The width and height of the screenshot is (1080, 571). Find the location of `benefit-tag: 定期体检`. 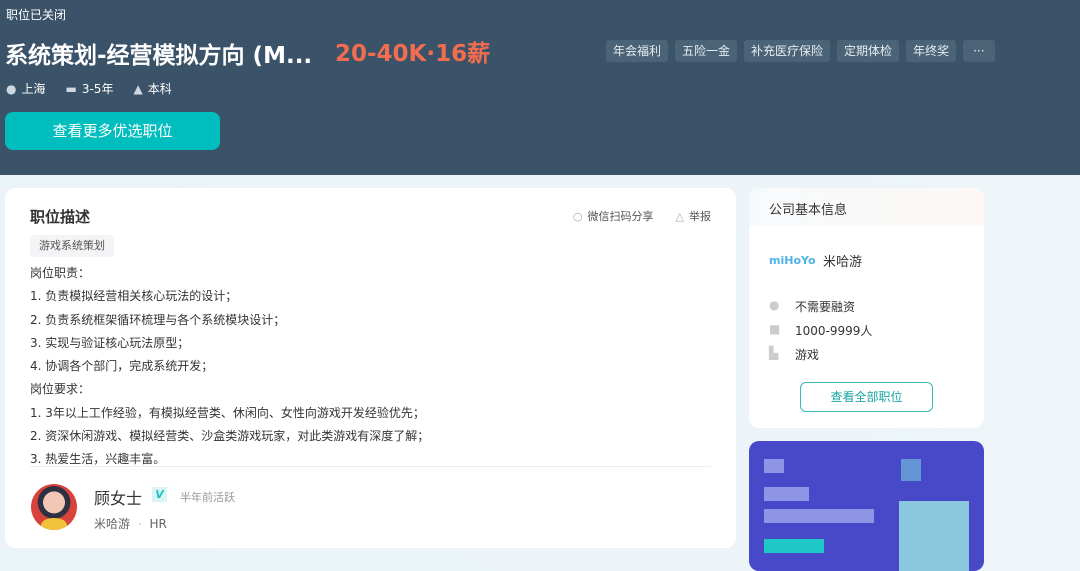

benefit-tag: 定期体检 is located at coordinates (868, 51).